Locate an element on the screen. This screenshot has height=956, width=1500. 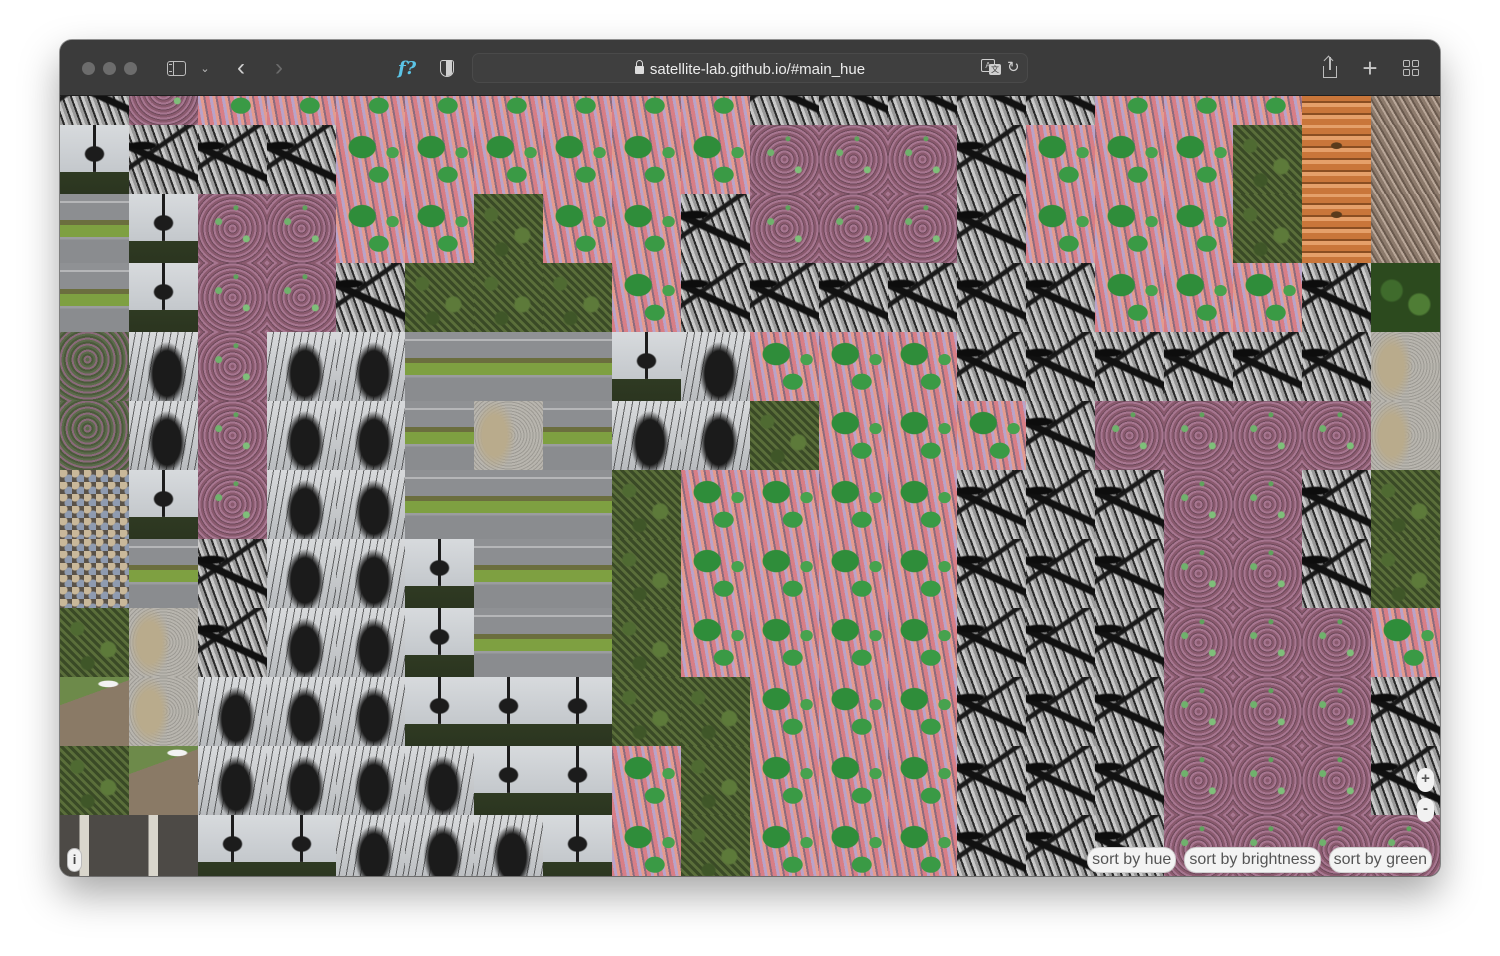
zoom-out-button: - is located at coordinates (1425, 810).